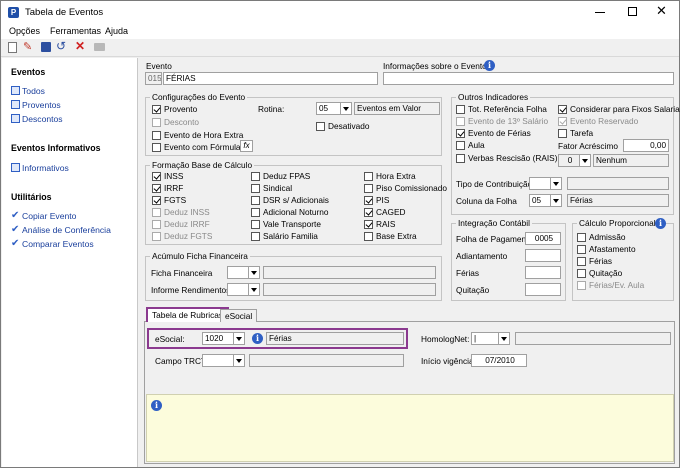 The image size is (680, 468). What do you see at coordinates (556, 200) in the screenshot?
I see `coluna-folha-dropdown-icon` at bounding box center [556, 200].